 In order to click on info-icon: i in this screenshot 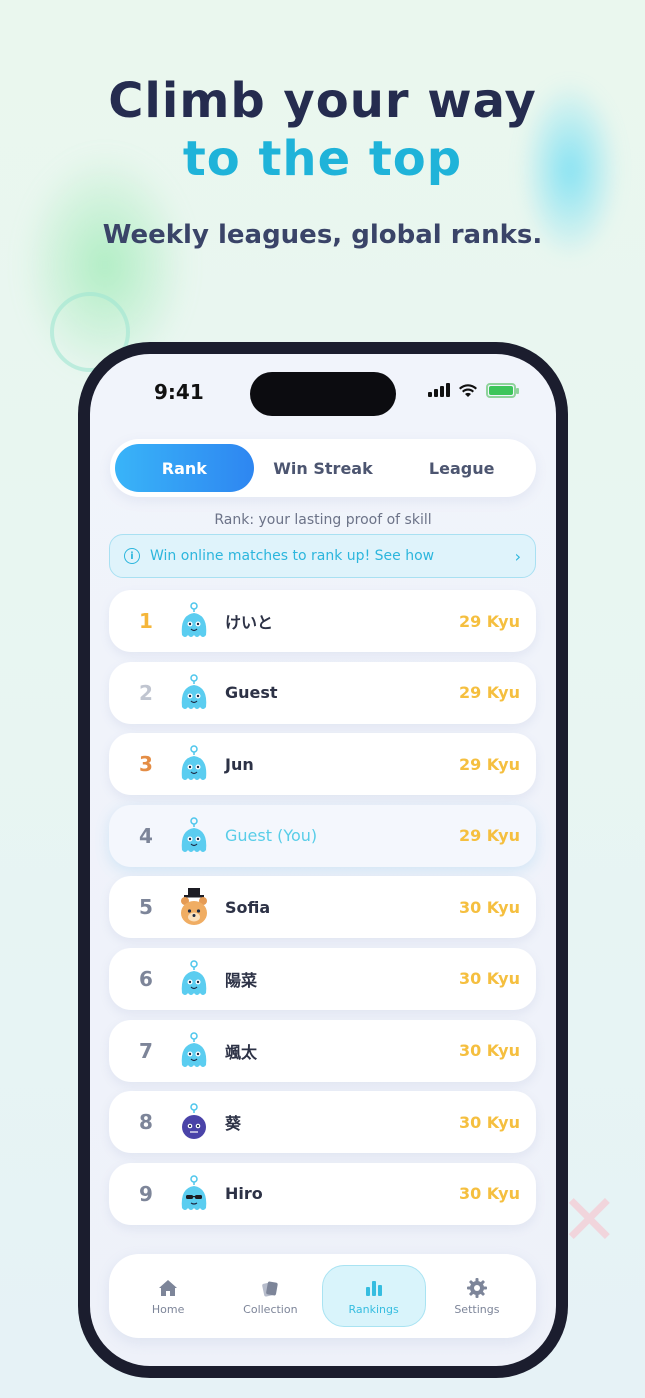, I will do `click(132, 556)`.